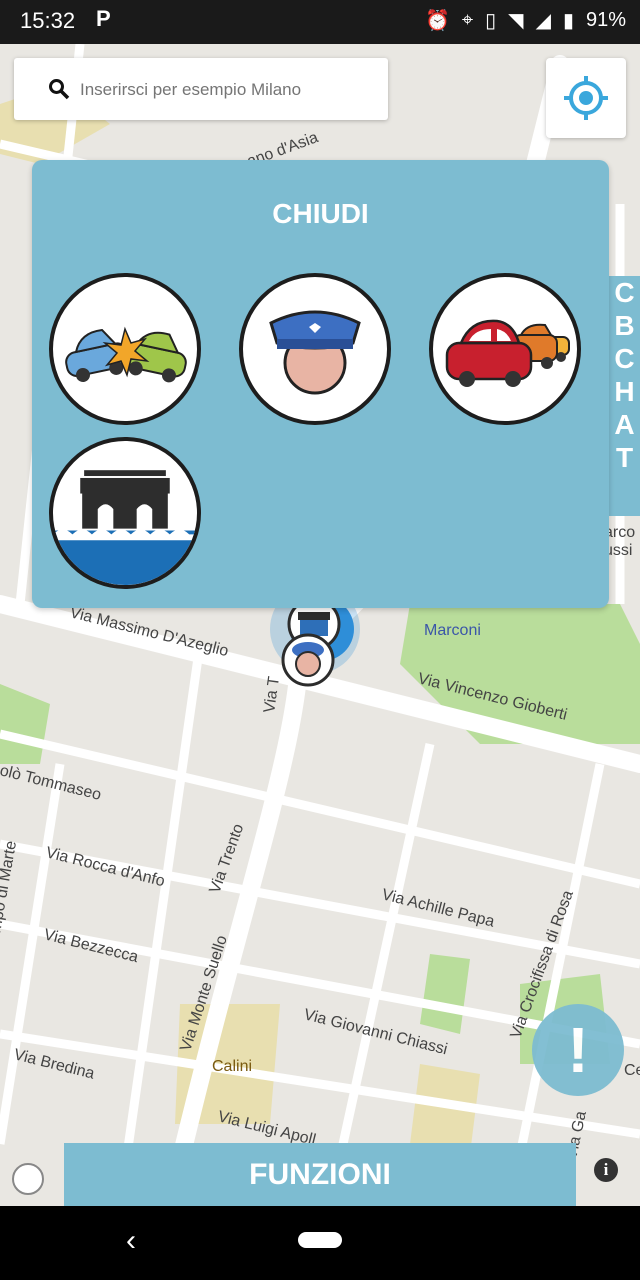 The height and width of the screenshot is (1280, 640). I want to click on navigation-bar: ‹, so click(320, 1243).